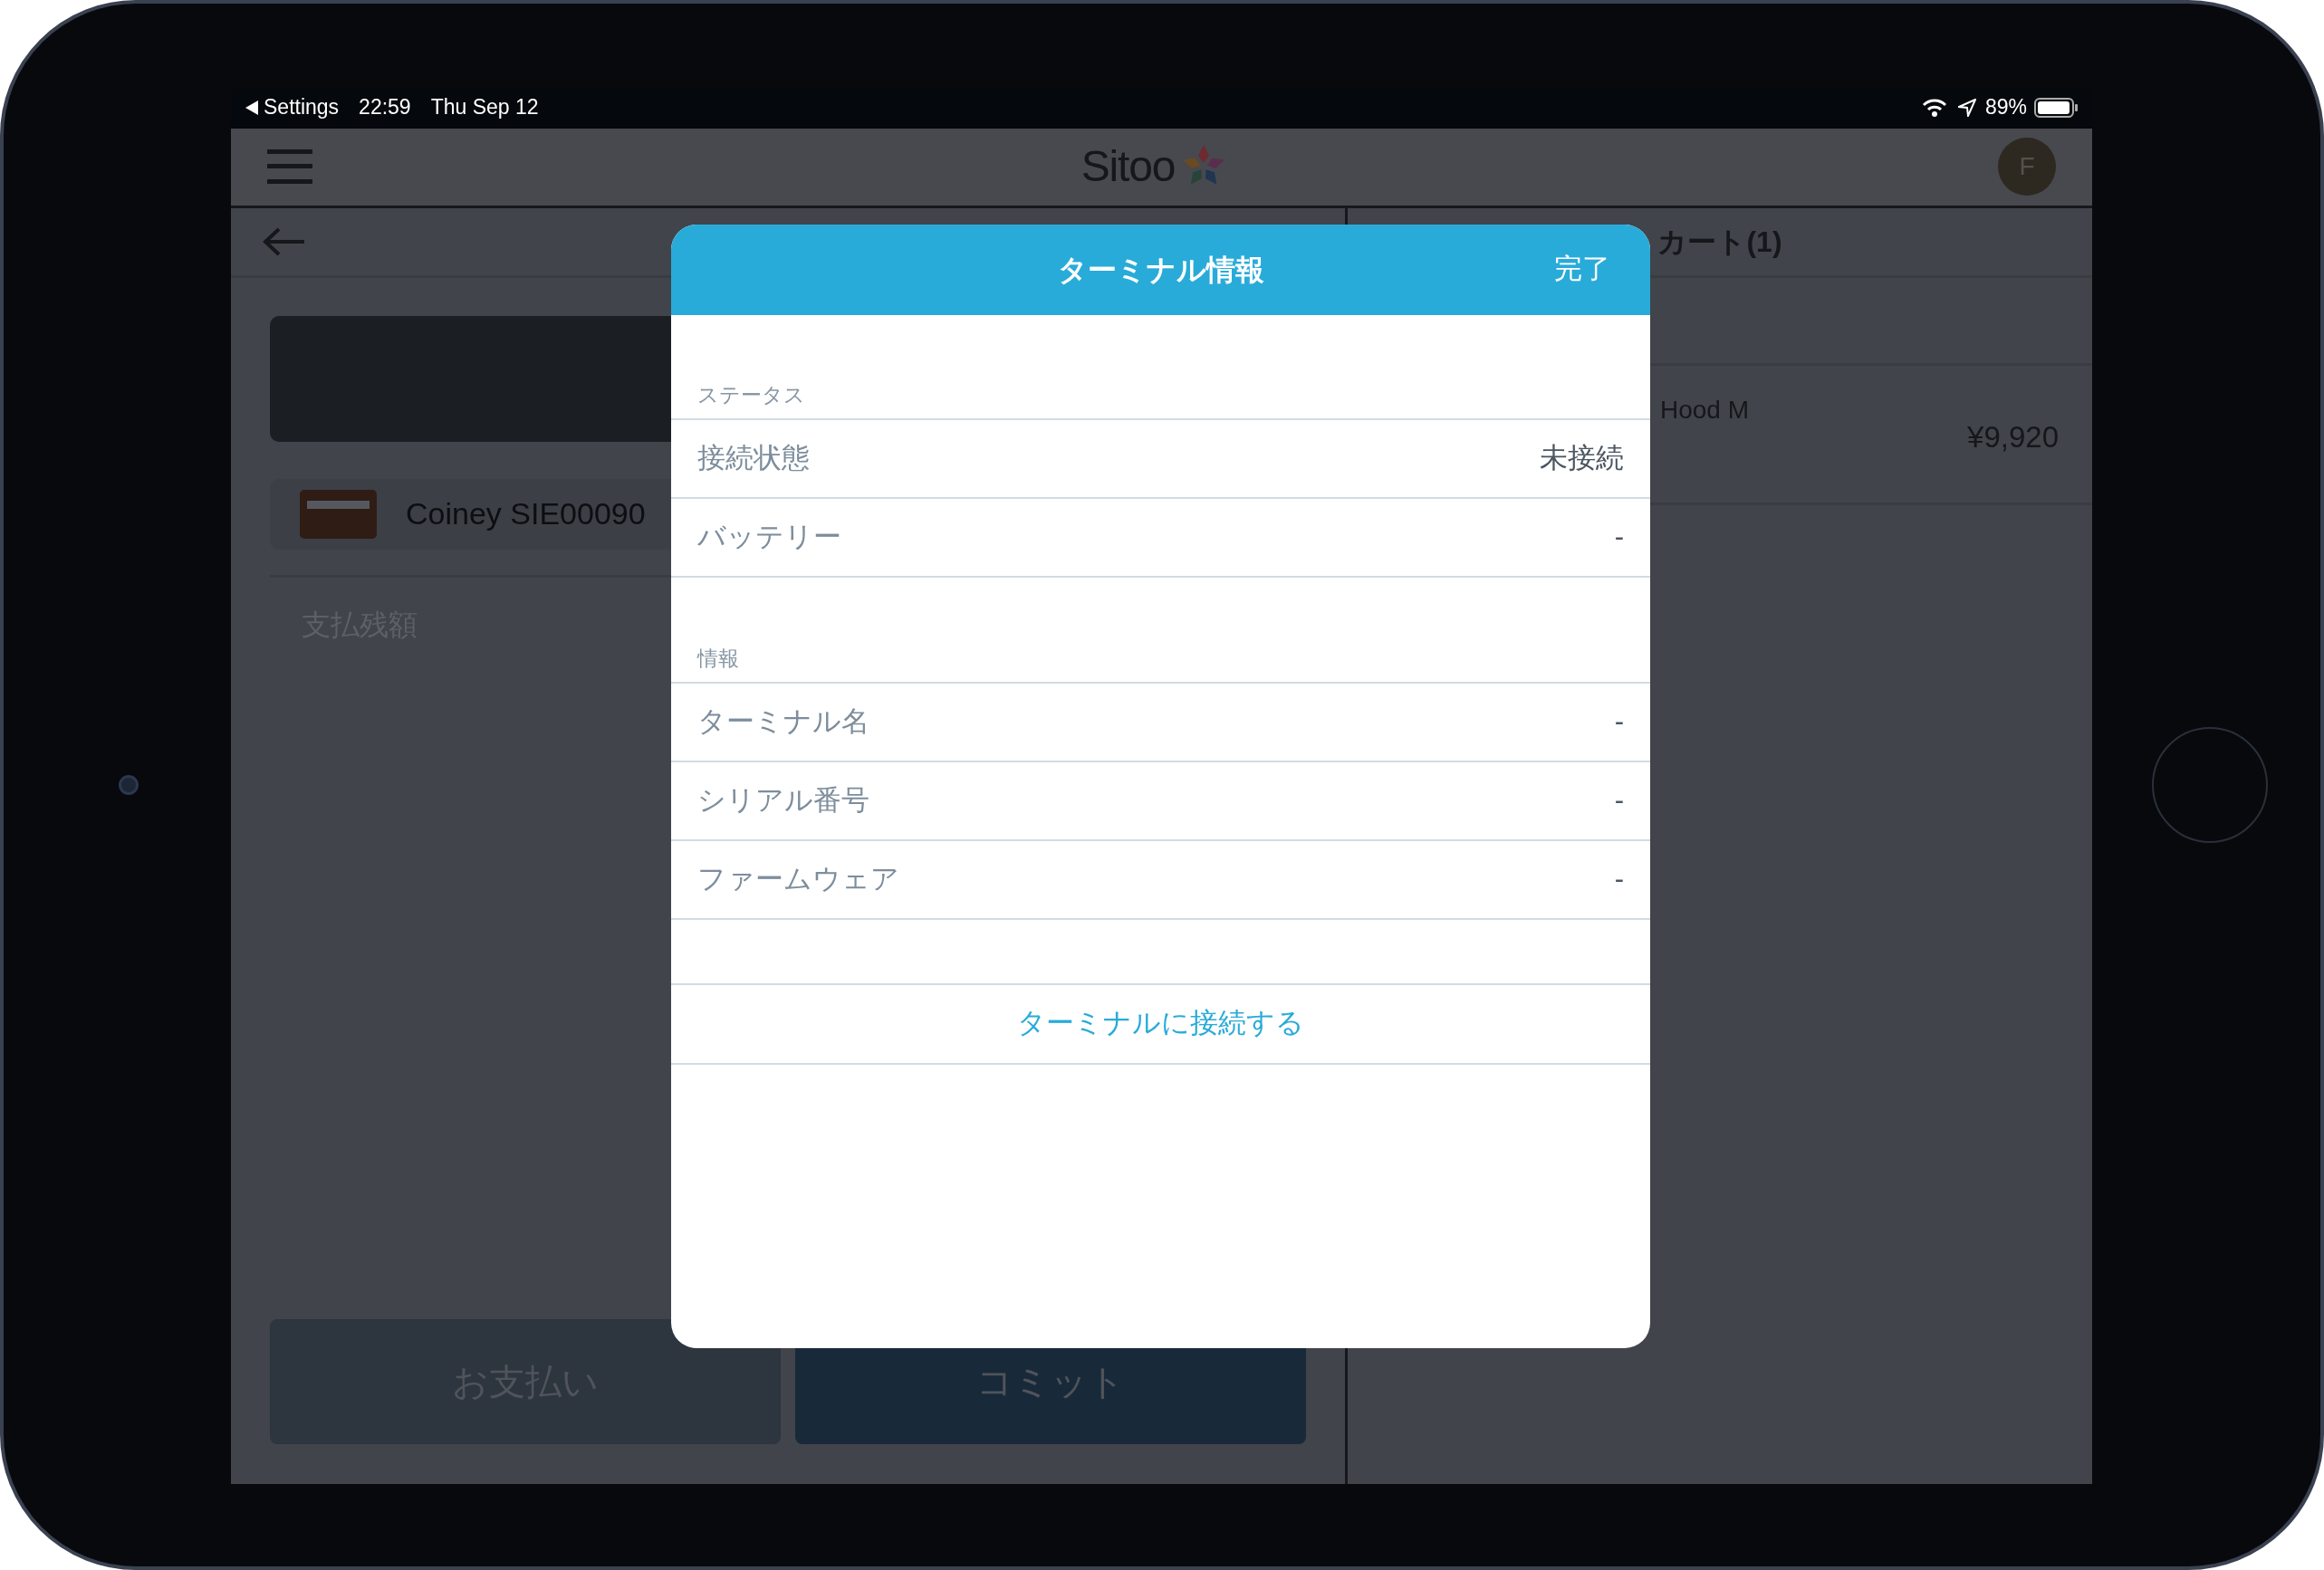 The height and width of the screenshot is (1570, 2324). What do you see at coordinates (2005, 107) in the screenshot?
I see `battery-percent: 89%` at bounding box center [2005, 107].